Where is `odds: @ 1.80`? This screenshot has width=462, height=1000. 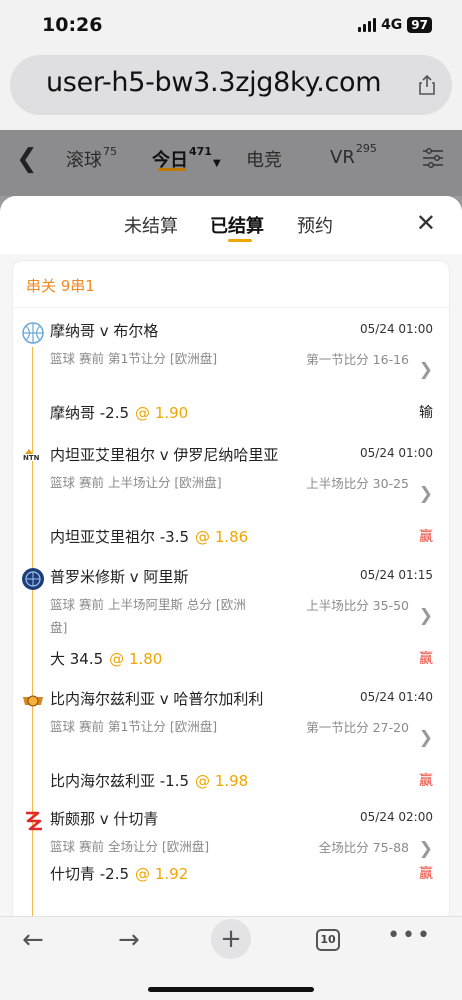 odds: @ 1.80 is located at coordinates (136, 659).